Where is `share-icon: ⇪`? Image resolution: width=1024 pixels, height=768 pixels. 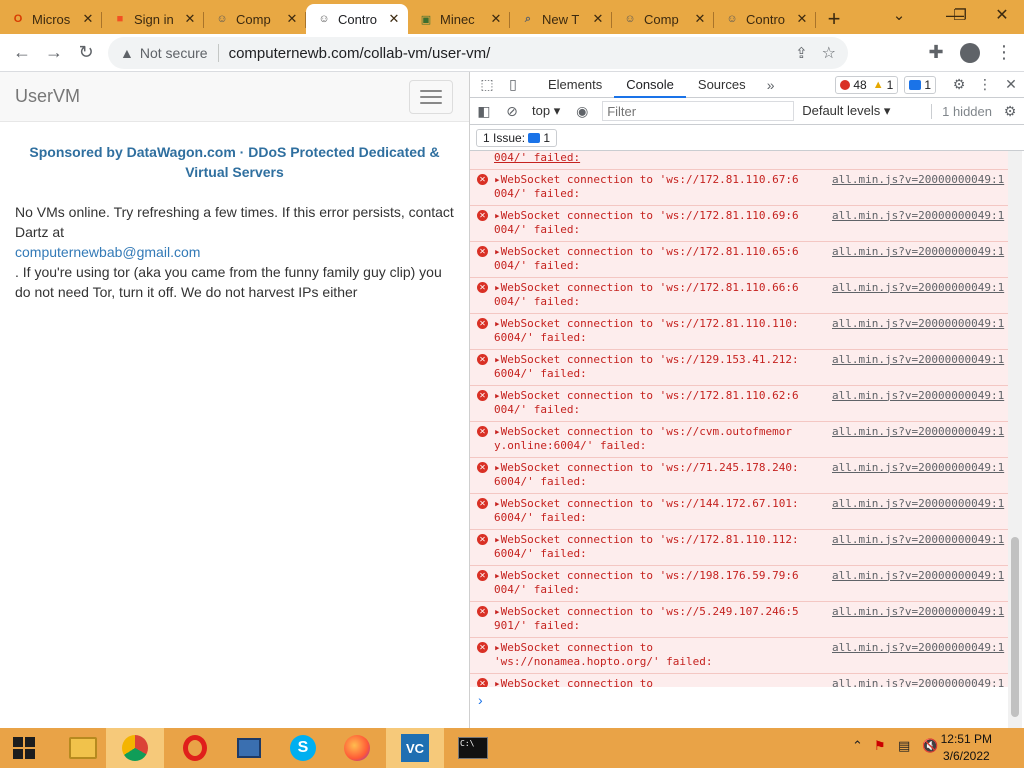
share-icon: ⇪ is located at coordinates (801, 53).